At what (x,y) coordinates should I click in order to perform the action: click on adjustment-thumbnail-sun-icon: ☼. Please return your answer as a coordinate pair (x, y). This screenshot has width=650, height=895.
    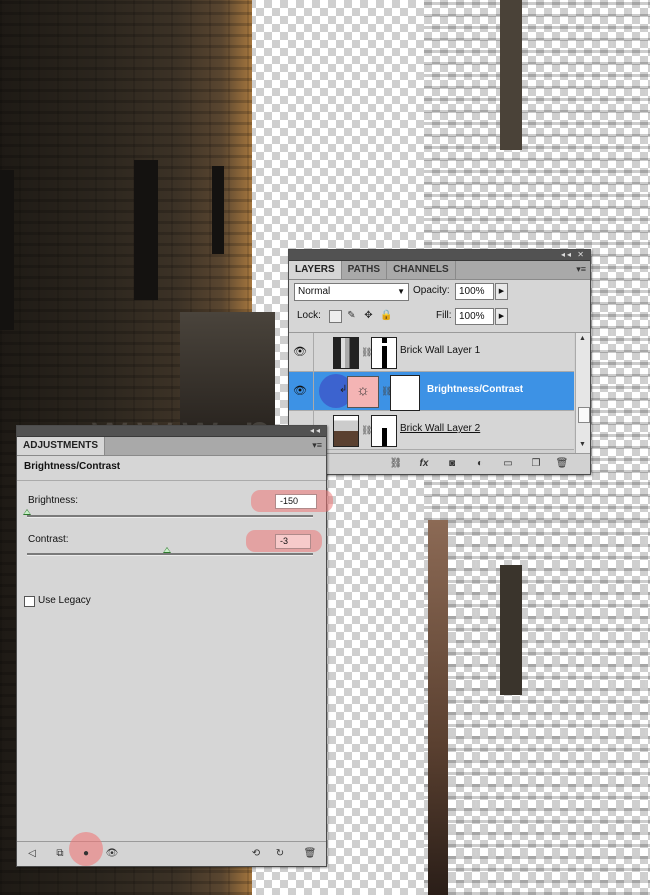
    Looking at the image, I should click on (363, 392).